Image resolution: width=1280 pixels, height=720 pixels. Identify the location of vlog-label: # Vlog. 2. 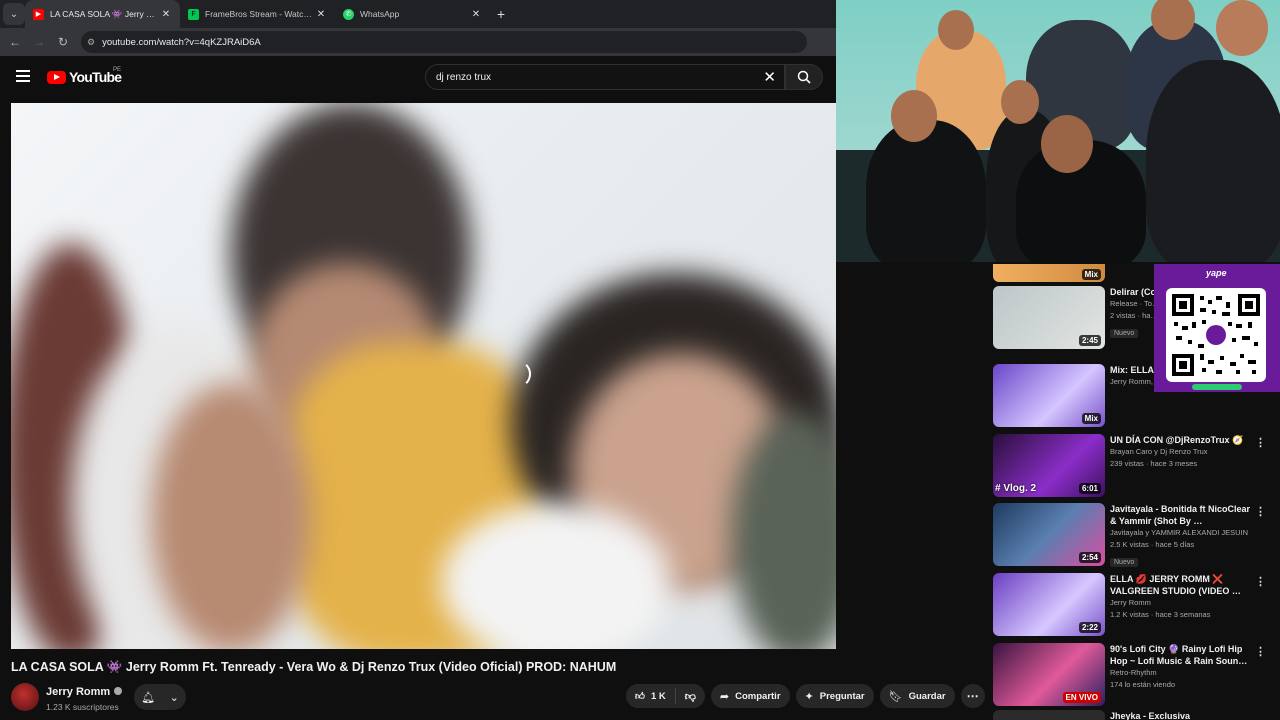
(1016, 488).